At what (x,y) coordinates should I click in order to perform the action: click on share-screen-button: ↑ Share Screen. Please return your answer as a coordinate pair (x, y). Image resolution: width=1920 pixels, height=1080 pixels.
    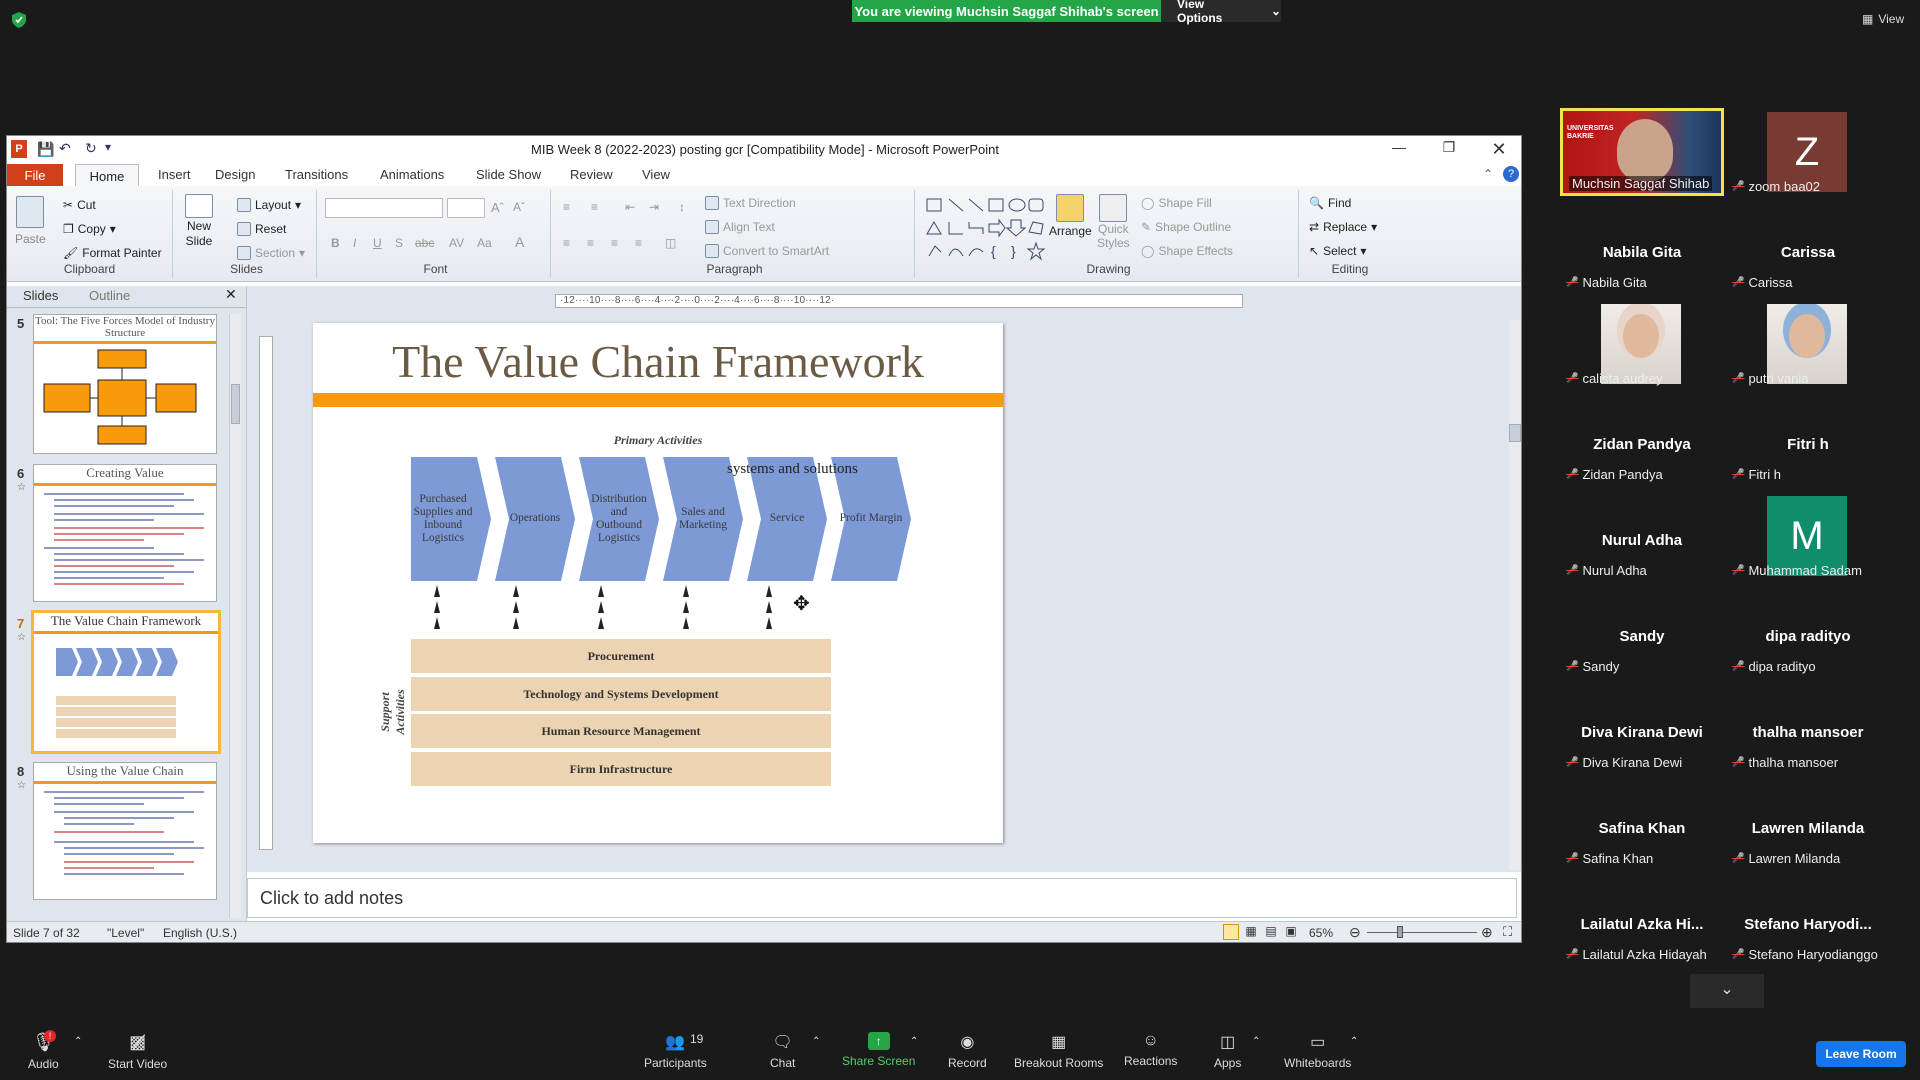
    Looking at the image, I should click on (878, 1050).